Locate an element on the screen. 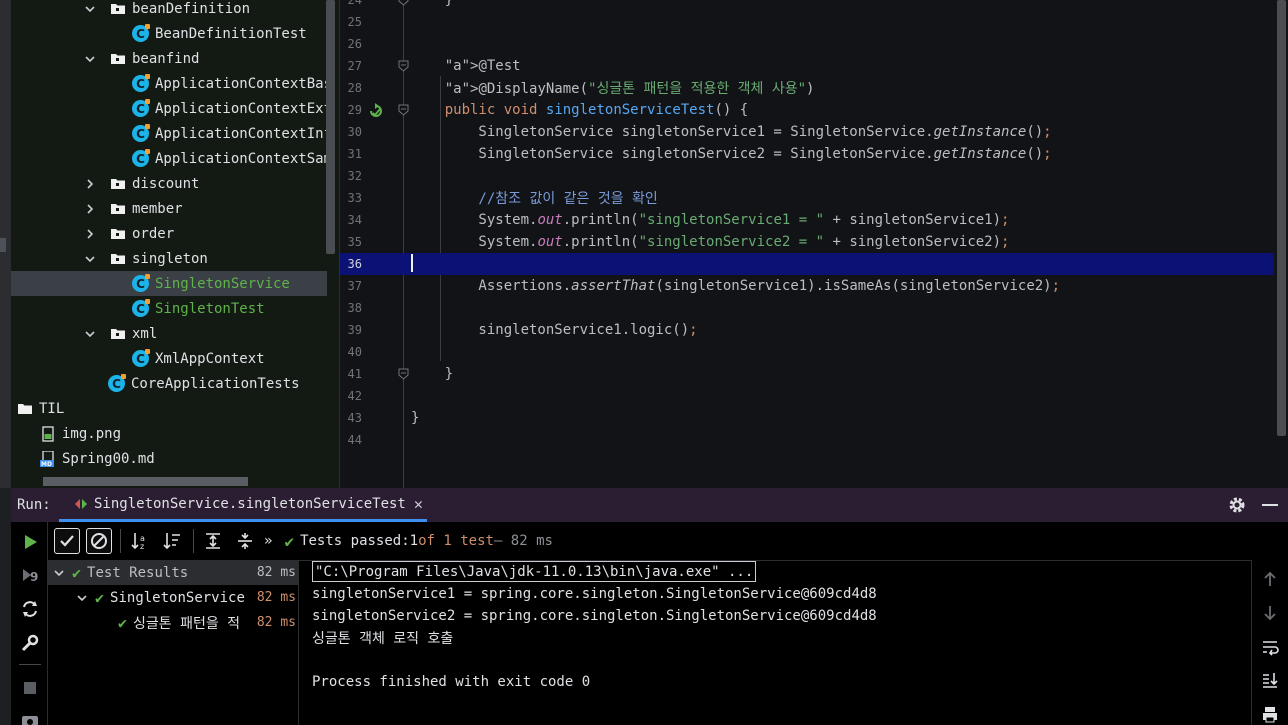 The height and width of the screenshot is (725, 1288). tree-item: beanDefinition is located at coordinates (169, 10).